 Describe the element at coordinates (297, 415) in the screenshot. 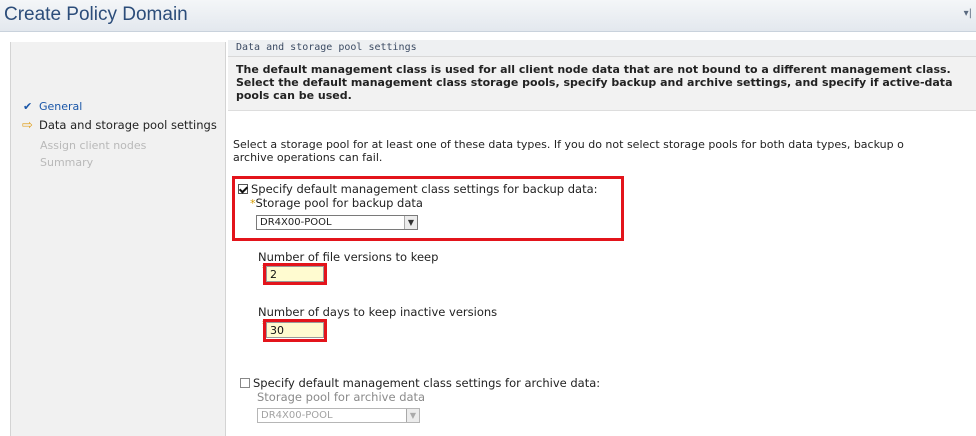

I see `archive-pool-value: DR4X00-POOL` at that location.